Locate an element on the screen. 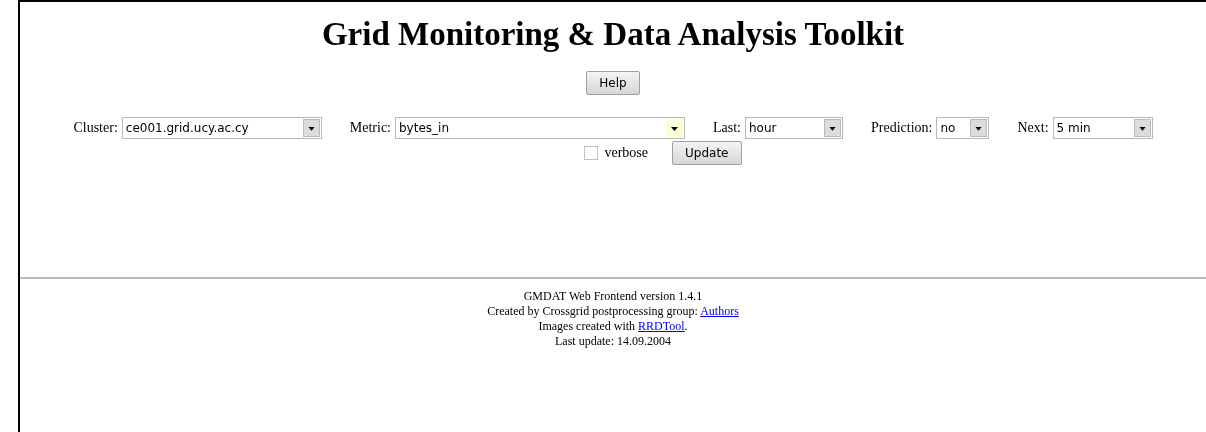 Image resolution: width=1206 pixels, height=432 pixels. update-button: Update is located at coordinates (707, 153).